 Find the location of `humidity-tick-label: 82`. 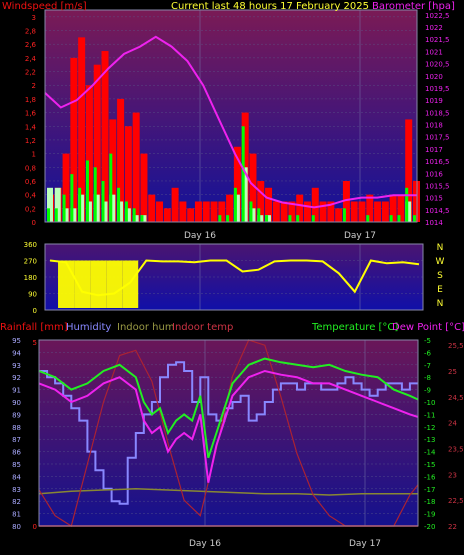

humidity-tick-label: 82 is located at coordinates (16, 502).